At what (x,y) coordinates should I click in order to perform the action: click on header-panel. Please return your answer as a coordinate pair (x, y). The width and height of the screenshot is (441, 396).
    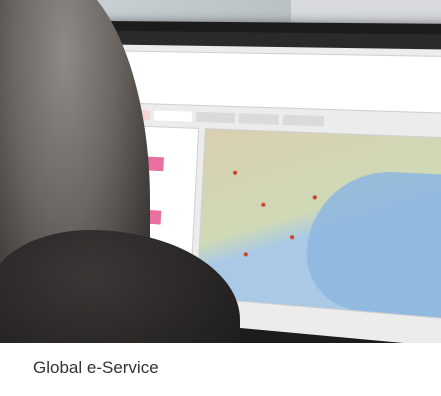
    Looking at the image, I should click on (277, 82).